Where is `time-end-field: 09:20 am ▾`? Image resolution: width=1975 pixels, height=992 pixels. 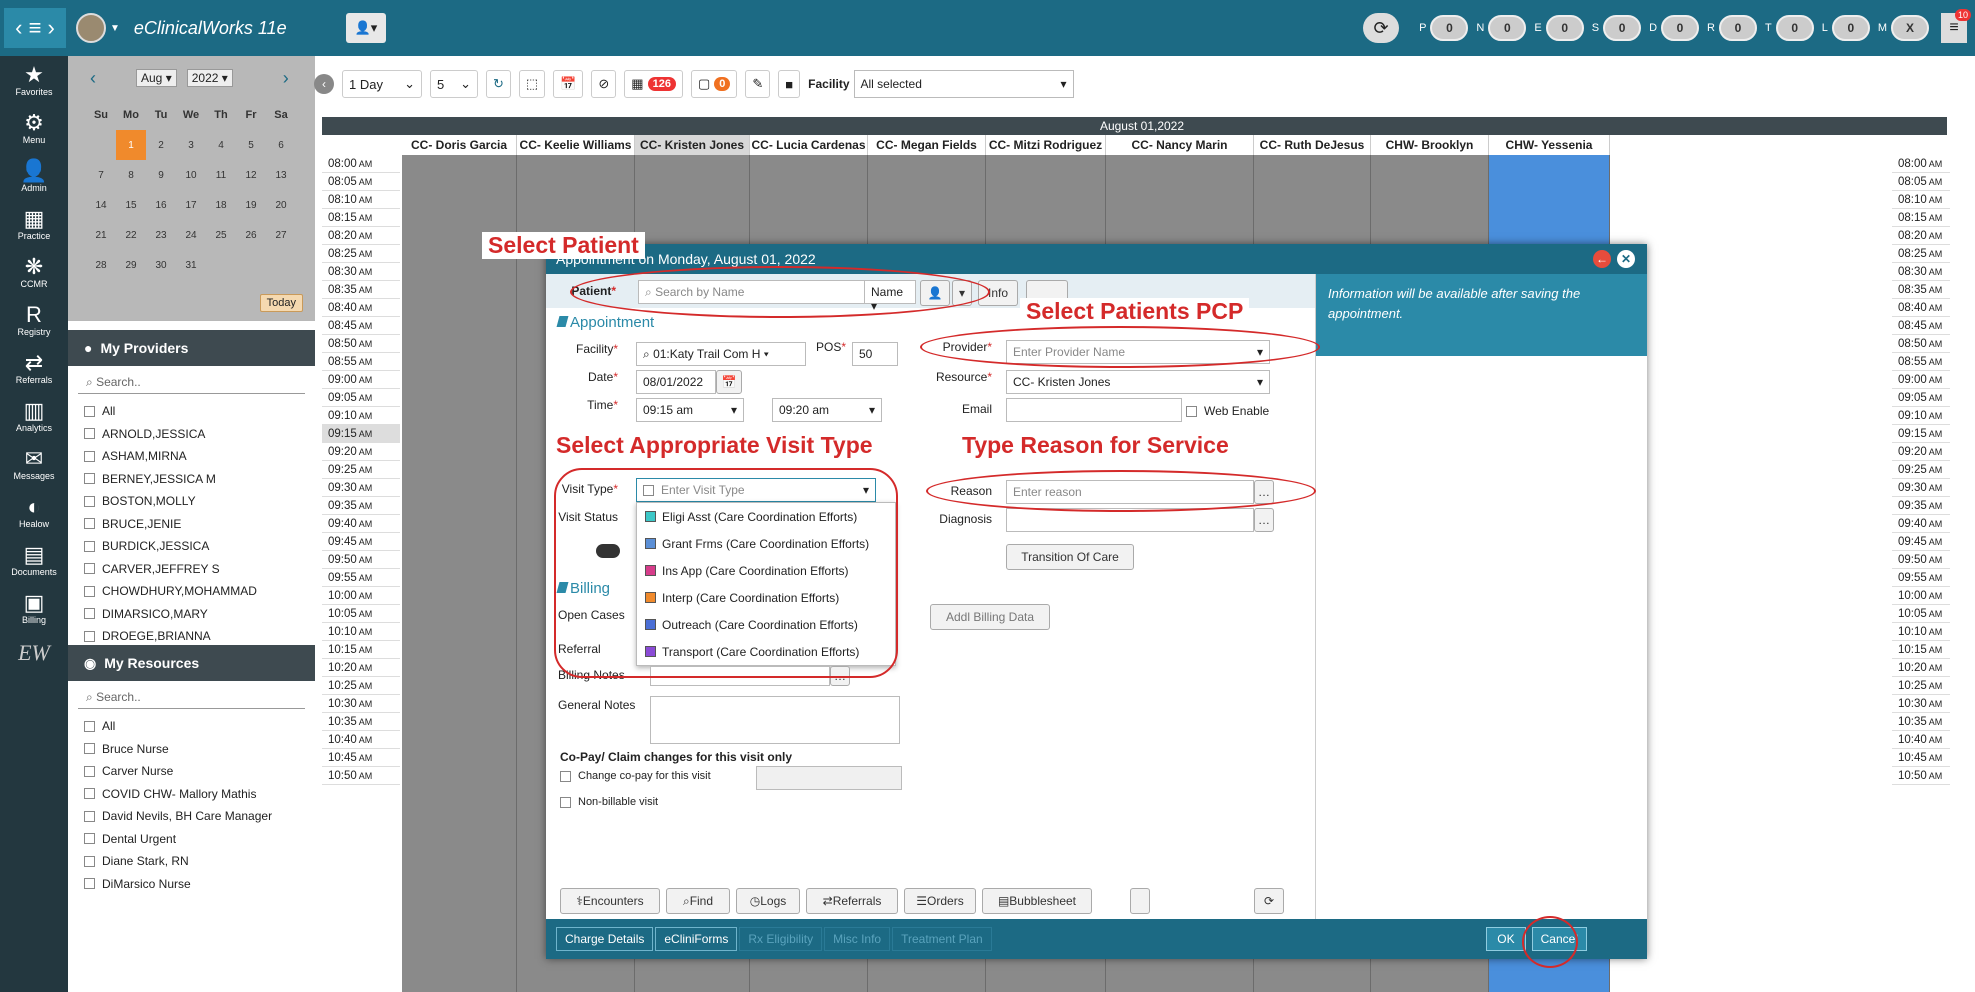 time-end-field: 09:20 am ▾ is located at coordinates (827, 410).